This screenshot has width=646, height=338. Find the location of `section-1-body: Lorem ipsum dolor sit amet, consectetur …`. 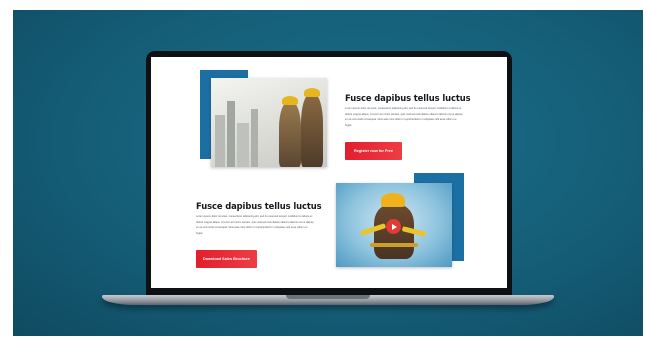

section-1-body: Lorem ipsum dolor sit amet, consectetur … is located at coordinates (404, 117).